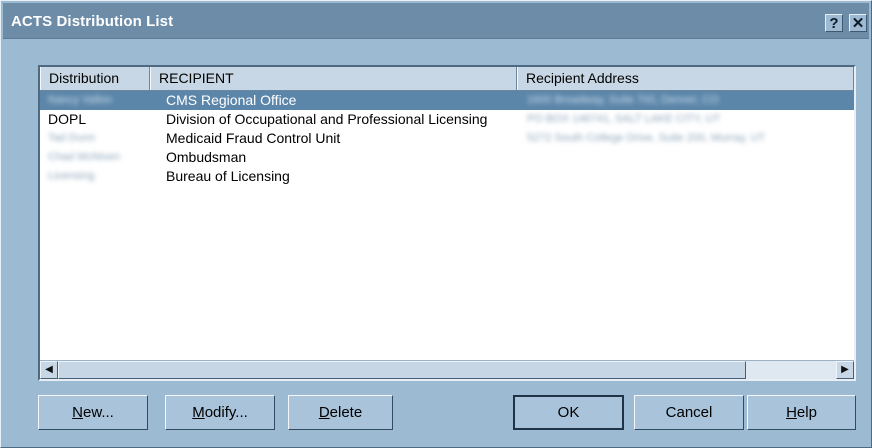 Image resolution: width=872 pixels, height=448 pixels. Describe the element at coordinates (447, 157) in the screenshot. I see `table-row: Chad McNiven Ombudsman` at that location.